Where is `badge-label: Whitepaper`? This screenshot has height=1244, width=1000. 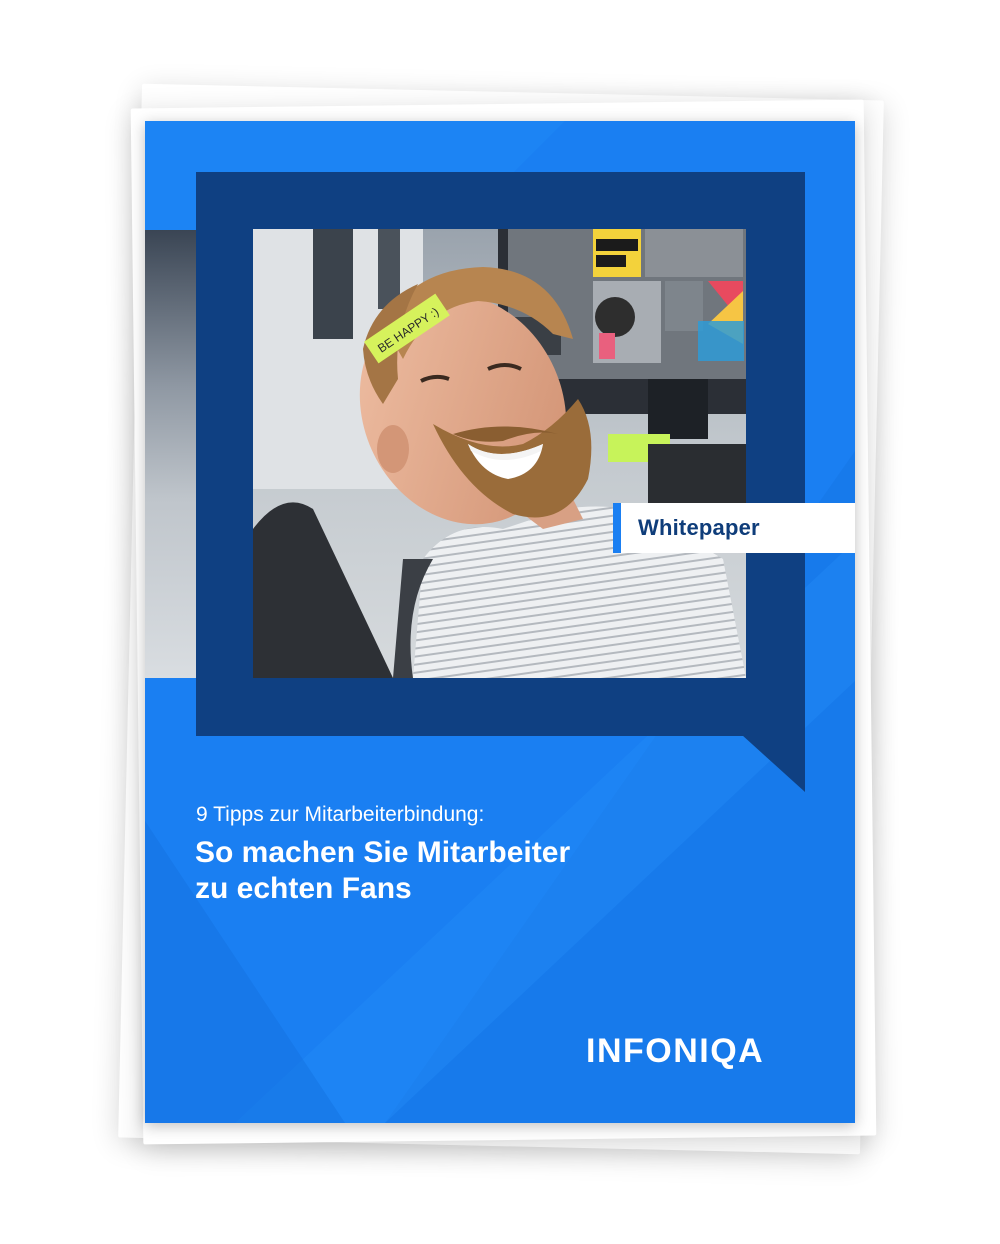
badge-label: Whitepaper is located at coordinates (699, 527).